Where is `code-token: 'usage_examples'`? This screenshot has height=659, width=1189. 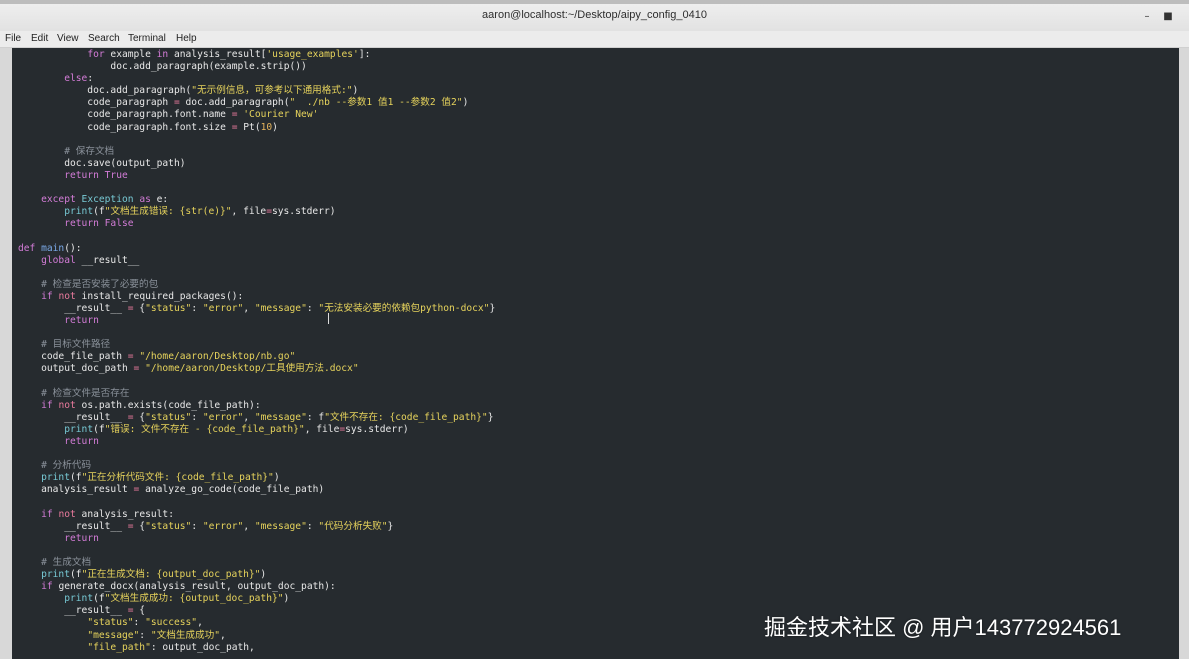 code-token: 'usage_examples' is located at coordinates (312, 54).